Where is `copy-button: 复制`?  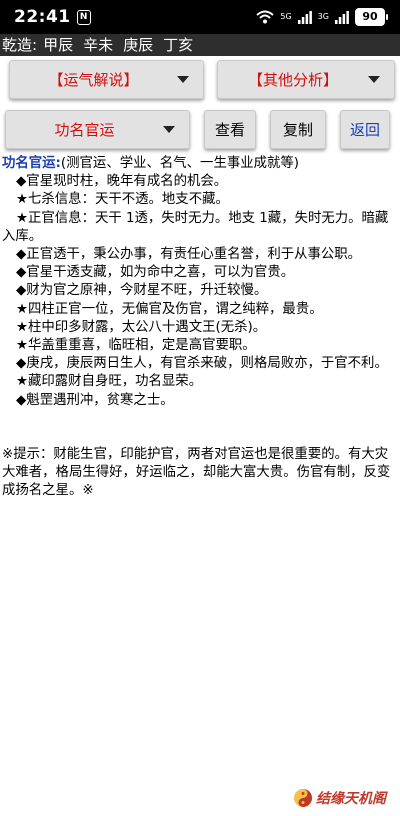 copy-button: 复制 is located at coordinates (298, 129).